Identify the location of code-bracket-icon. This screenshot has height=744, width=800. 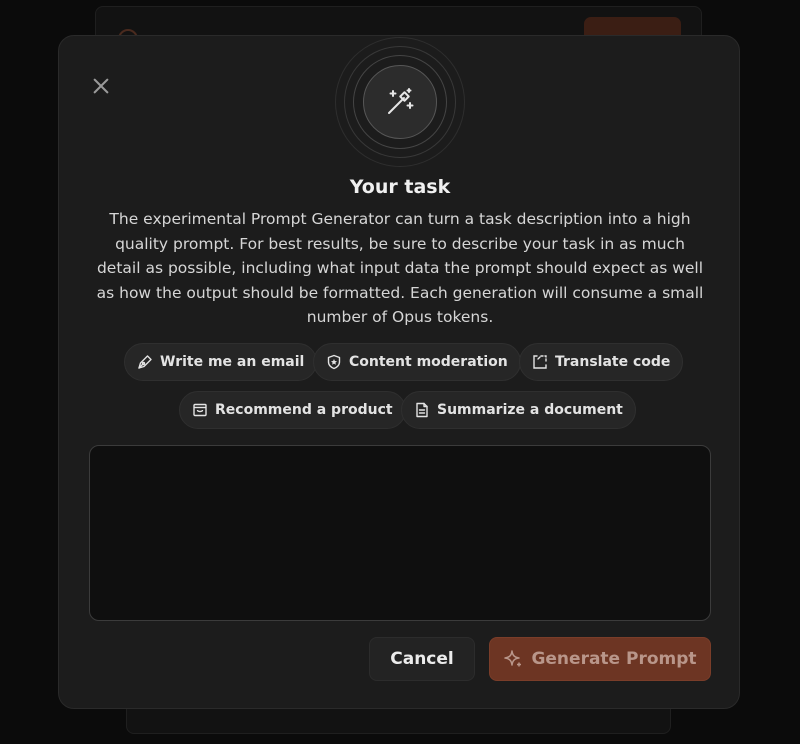
(540, 362).